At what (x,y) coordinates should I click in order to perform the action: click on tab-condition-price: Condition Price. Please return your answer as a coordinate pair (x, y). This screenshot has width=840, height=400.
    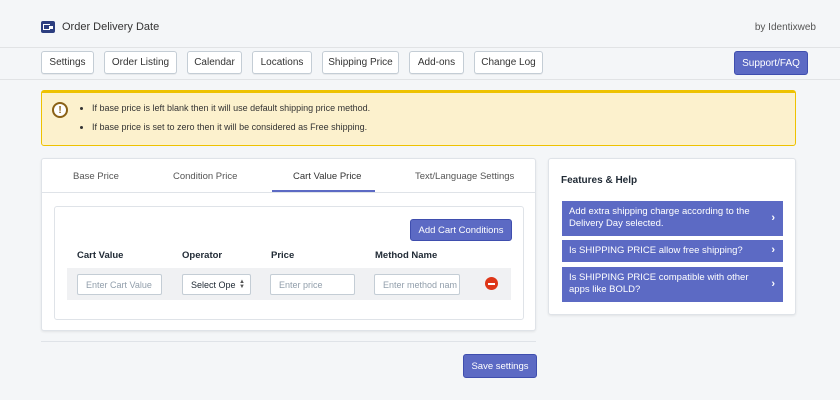
    Looking at the image, I should click on (205, 176).